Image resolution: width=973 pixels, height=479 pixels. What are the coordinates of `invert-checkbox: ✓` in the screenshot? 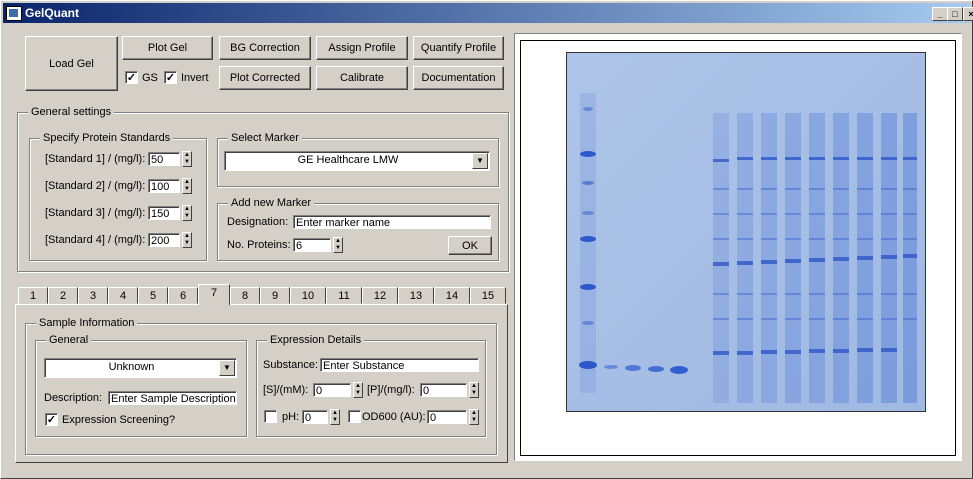 It's located at (170, 77).